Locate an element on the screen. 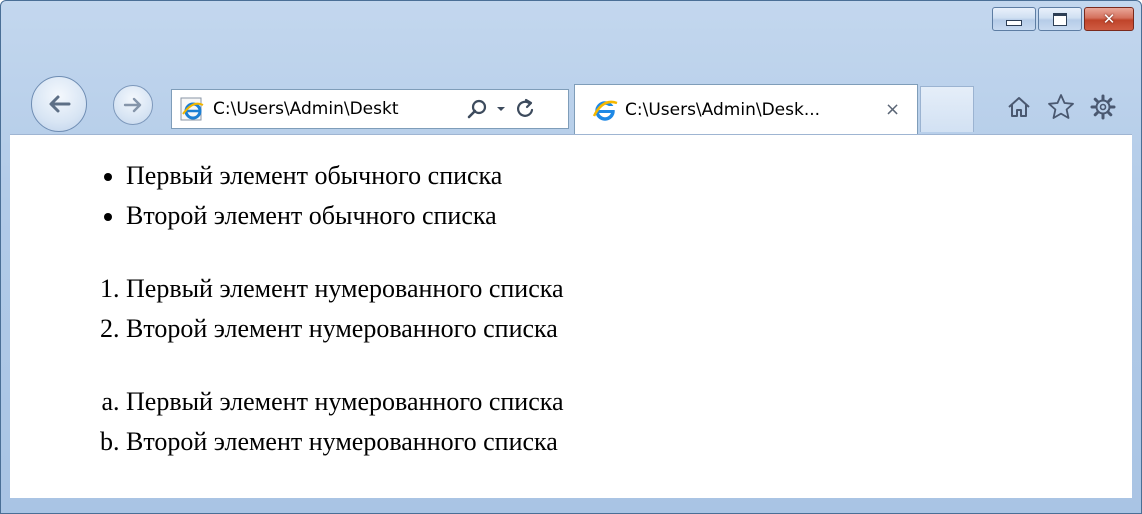 The image size is (1142, 514). home-icon is located at coordinates (1019, 107).